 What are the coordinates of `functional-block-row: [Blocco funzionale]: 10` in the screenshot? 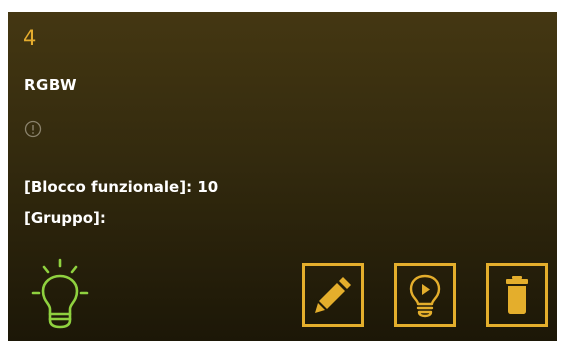 It's located at (121, 187).